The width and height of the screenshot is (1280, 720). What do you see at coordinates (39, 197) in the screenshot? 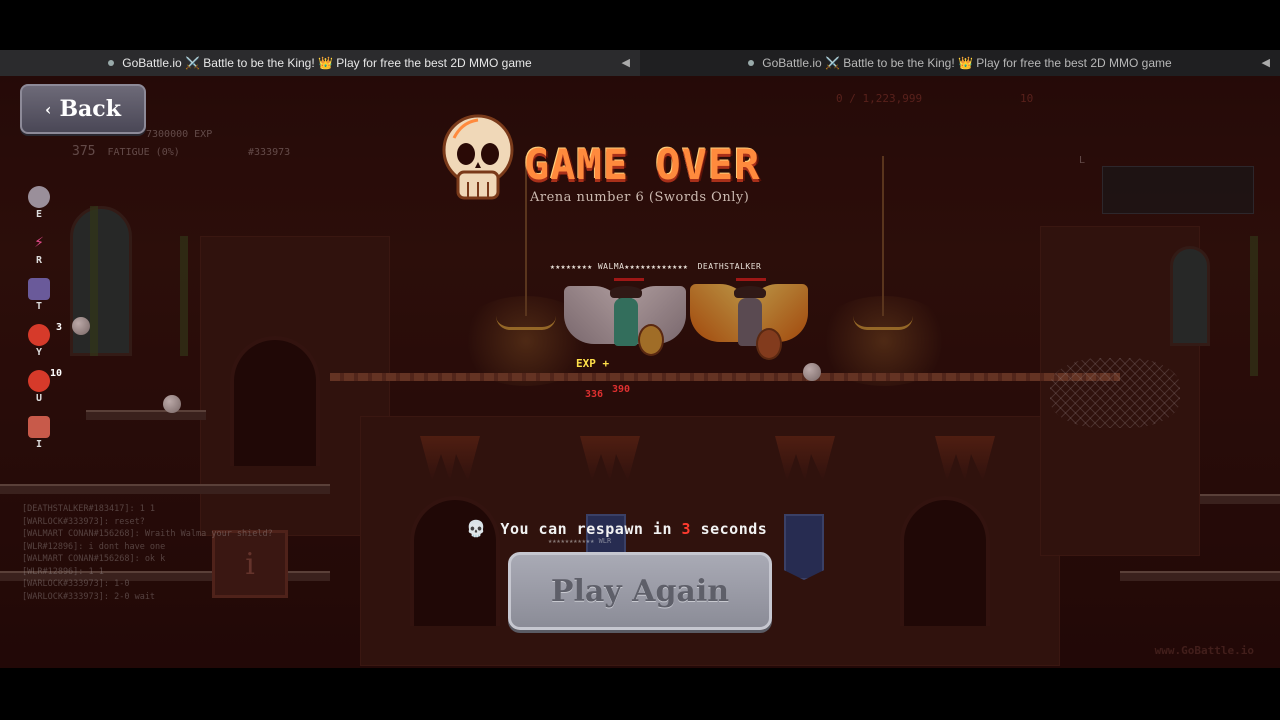
I see `skull-orb-icon` at bounding box center [39, 197].